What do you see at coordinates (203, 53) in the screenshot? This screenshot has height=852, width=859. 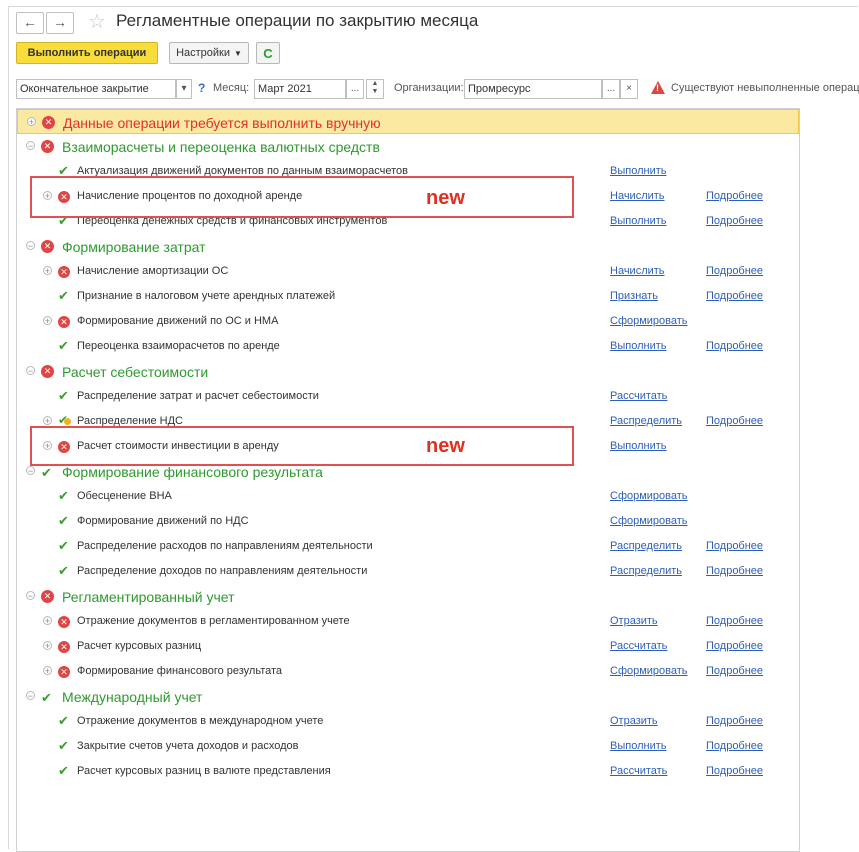 I see `settings-label: Настройки` at bounding box center [203, 53].